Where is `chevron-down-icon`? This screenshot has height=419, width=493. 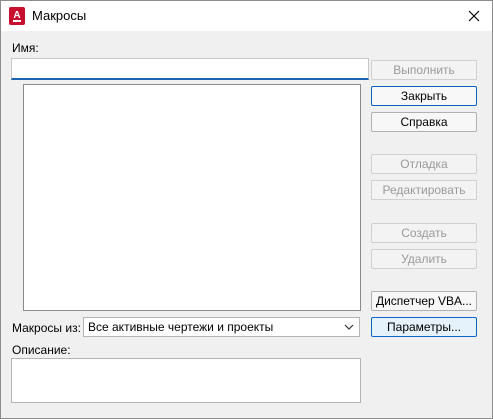
chevron-down-icon is located at coordinates (349, 327).